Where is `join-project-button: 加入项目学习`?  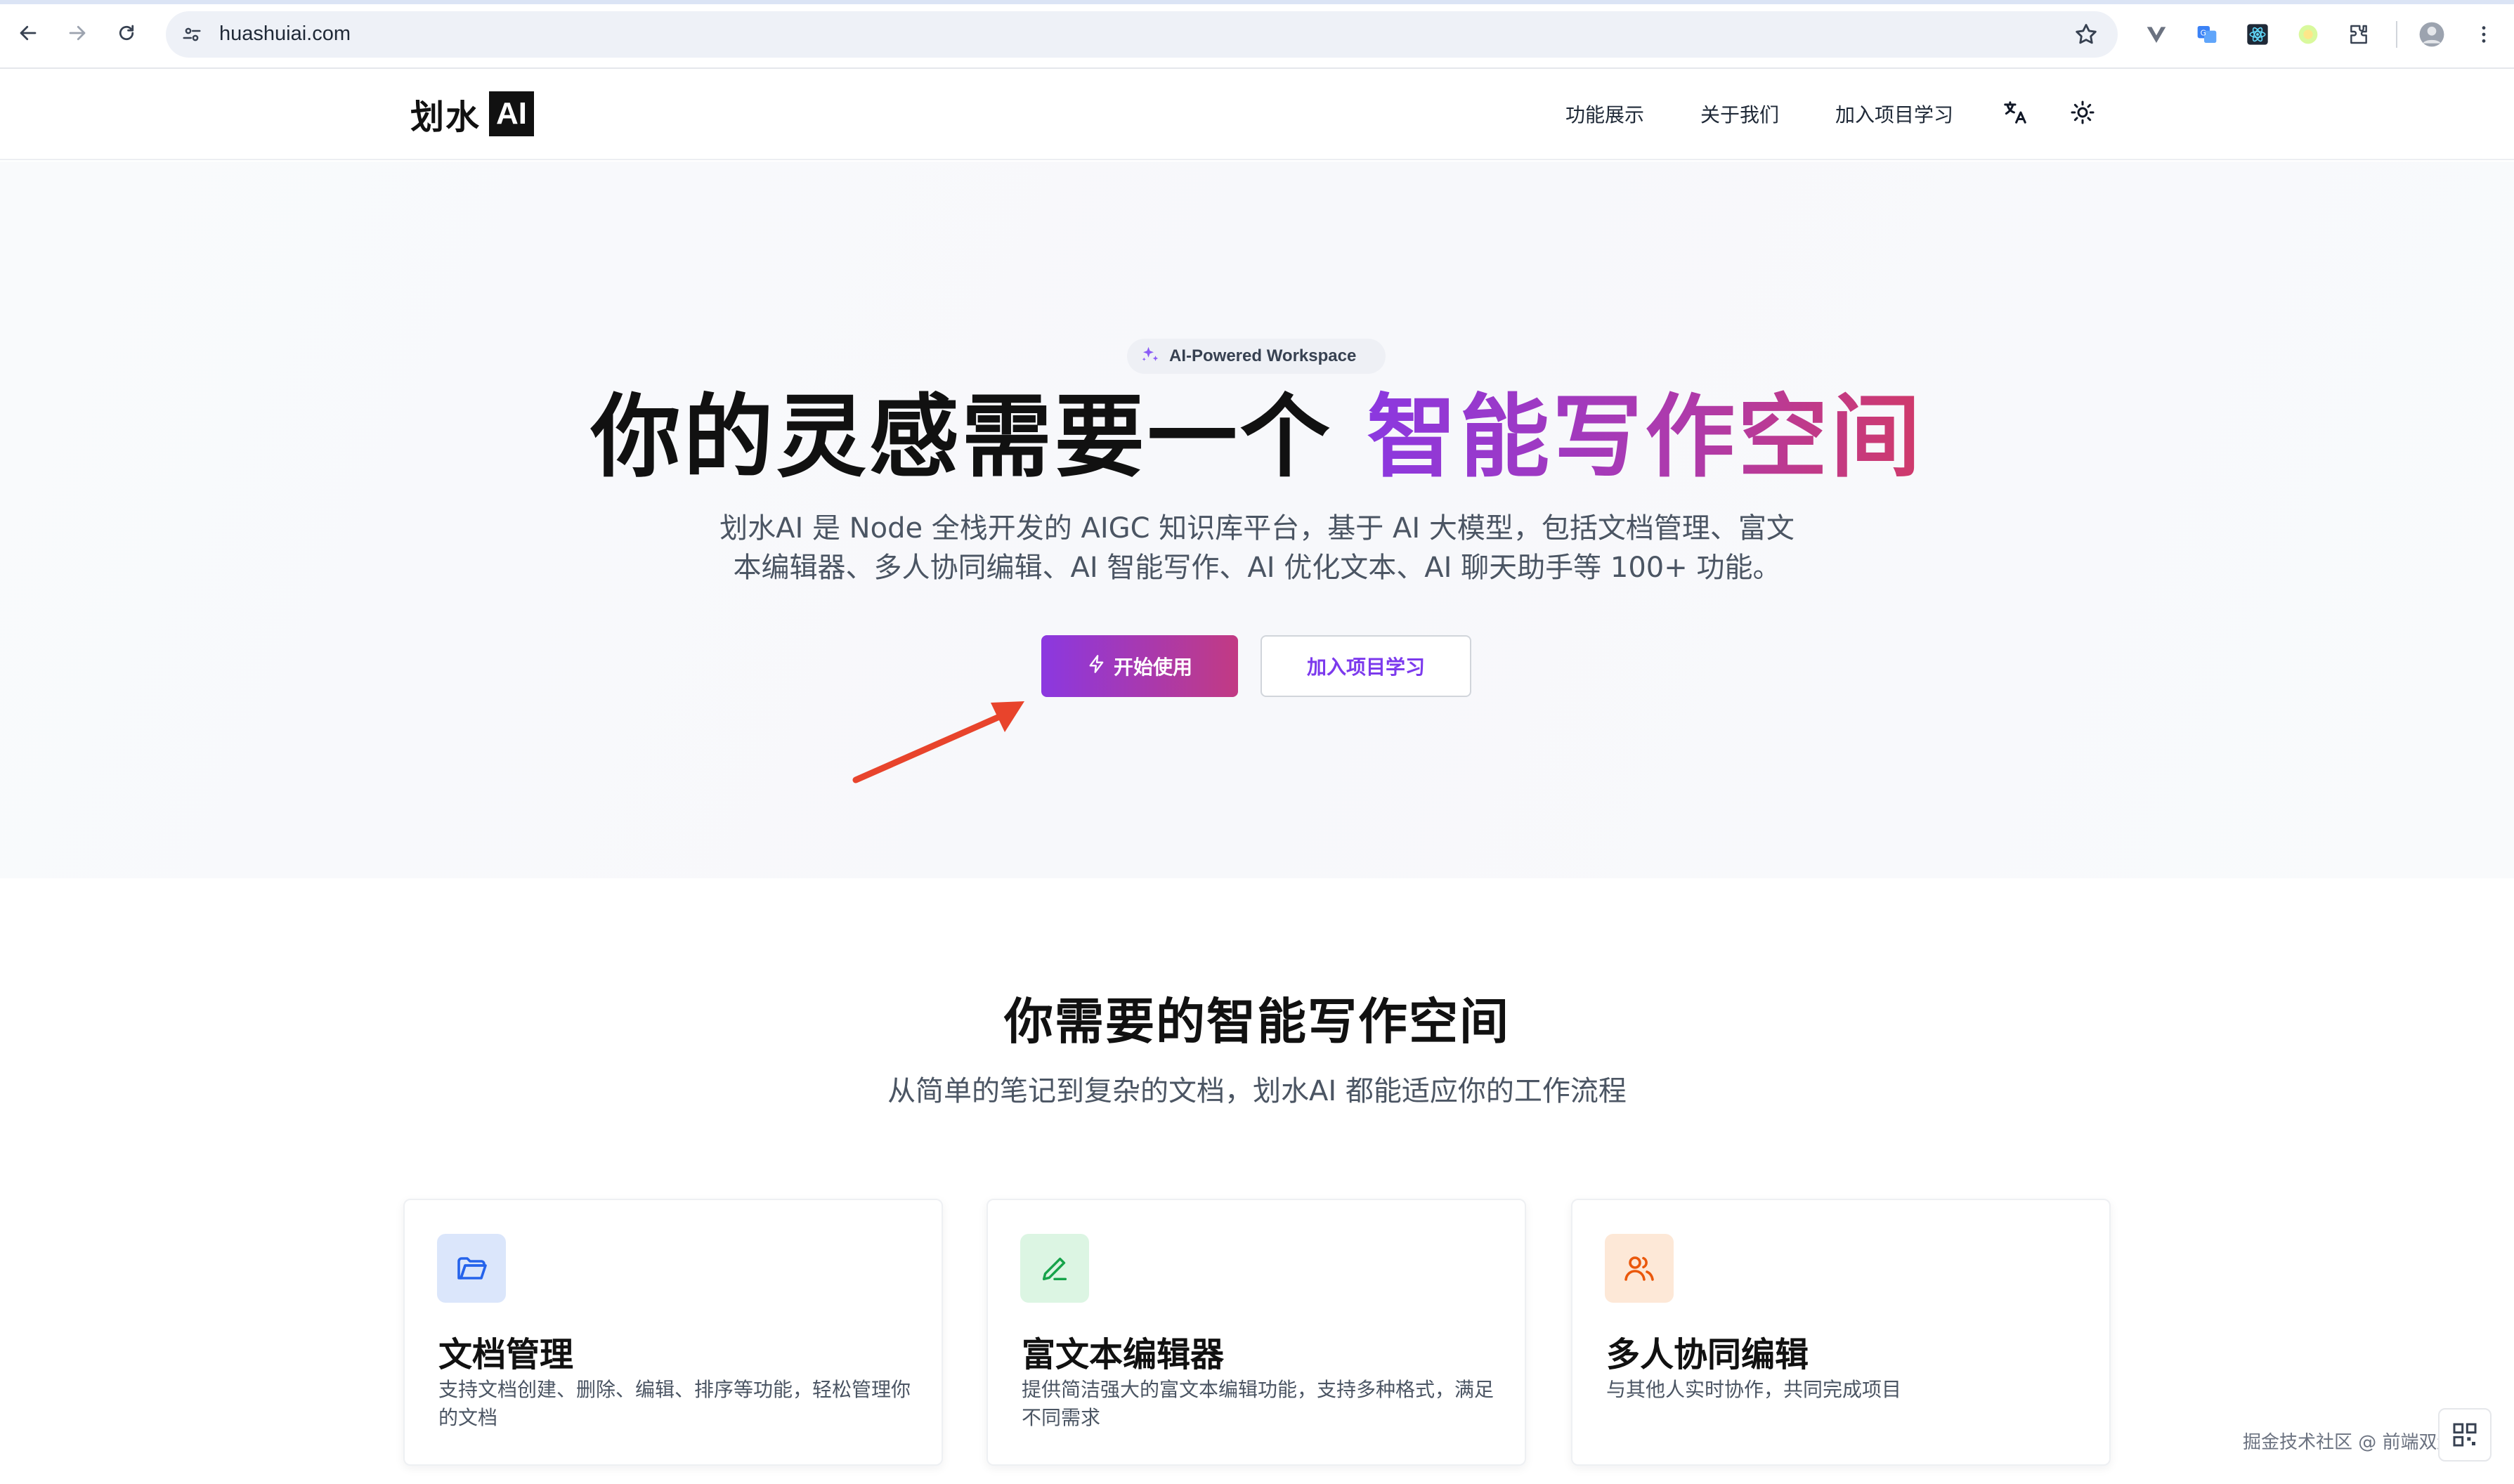 join-project-button: 加入项目学习 is located at coordinates (1366, 666).